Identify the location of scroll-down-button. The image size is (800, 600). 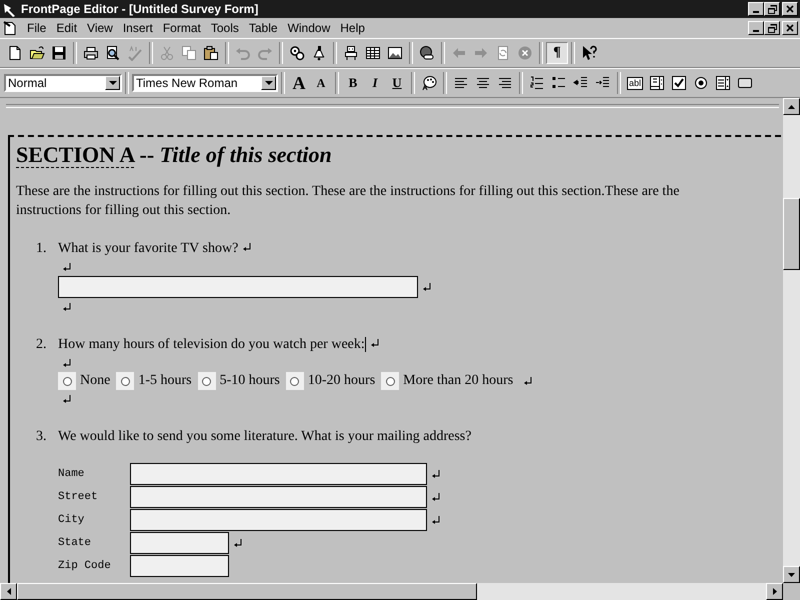
(791, 574).